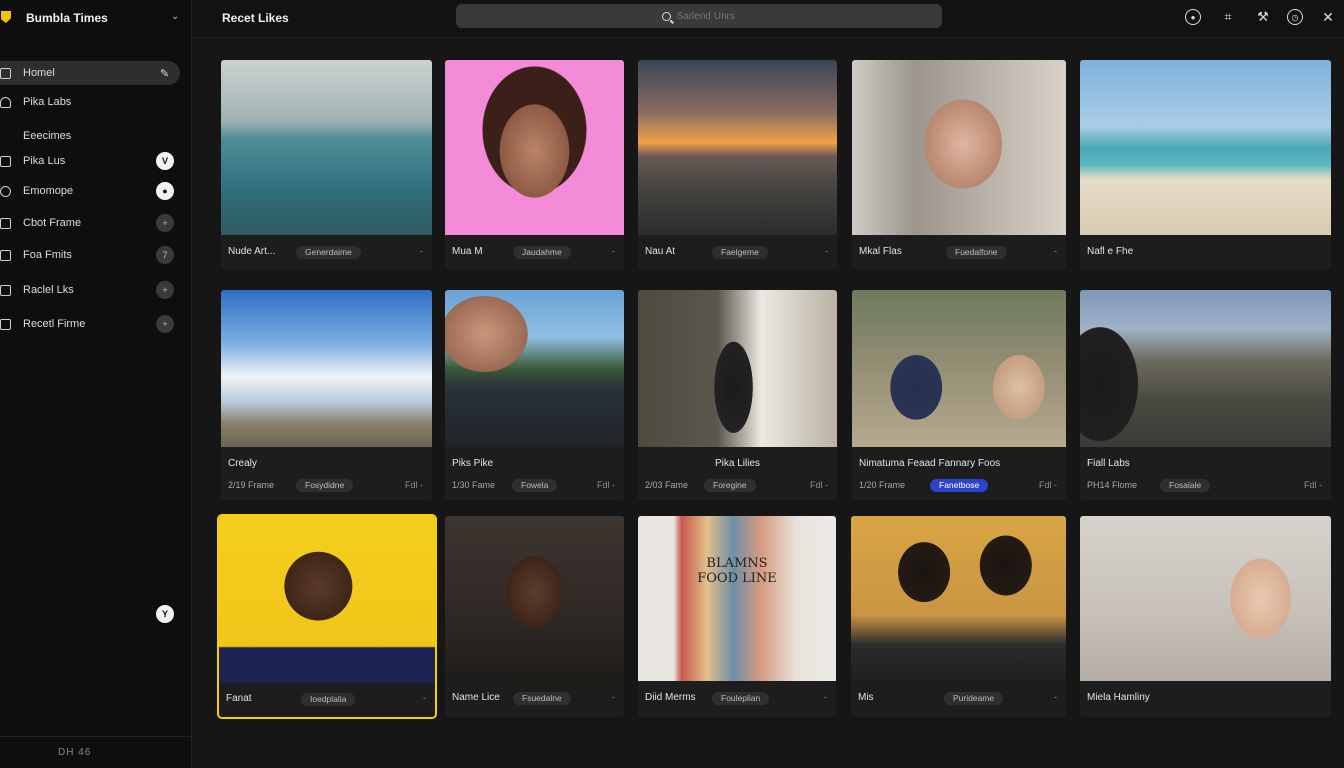 The height and width of the screenshot is (768, 1344). What do you see at coordinates (52, 223) in the screenshot?
I see `sidebar-item-label: Cbot Frame` at bounding box center [52, 223].